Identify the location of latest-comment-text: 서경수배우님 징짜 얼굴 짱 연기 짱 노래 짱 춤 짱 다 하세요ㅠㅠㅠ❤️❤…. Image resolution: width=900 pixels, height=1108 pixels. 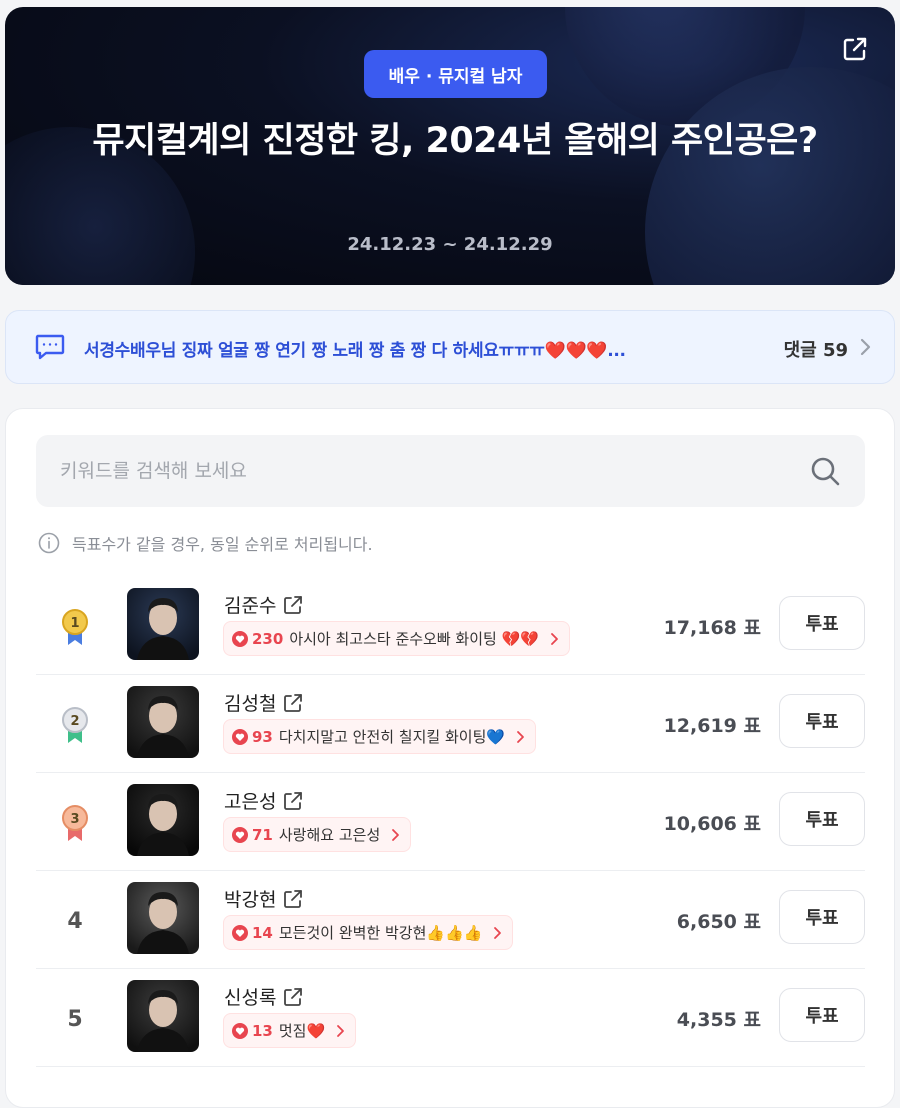
(355, 351).